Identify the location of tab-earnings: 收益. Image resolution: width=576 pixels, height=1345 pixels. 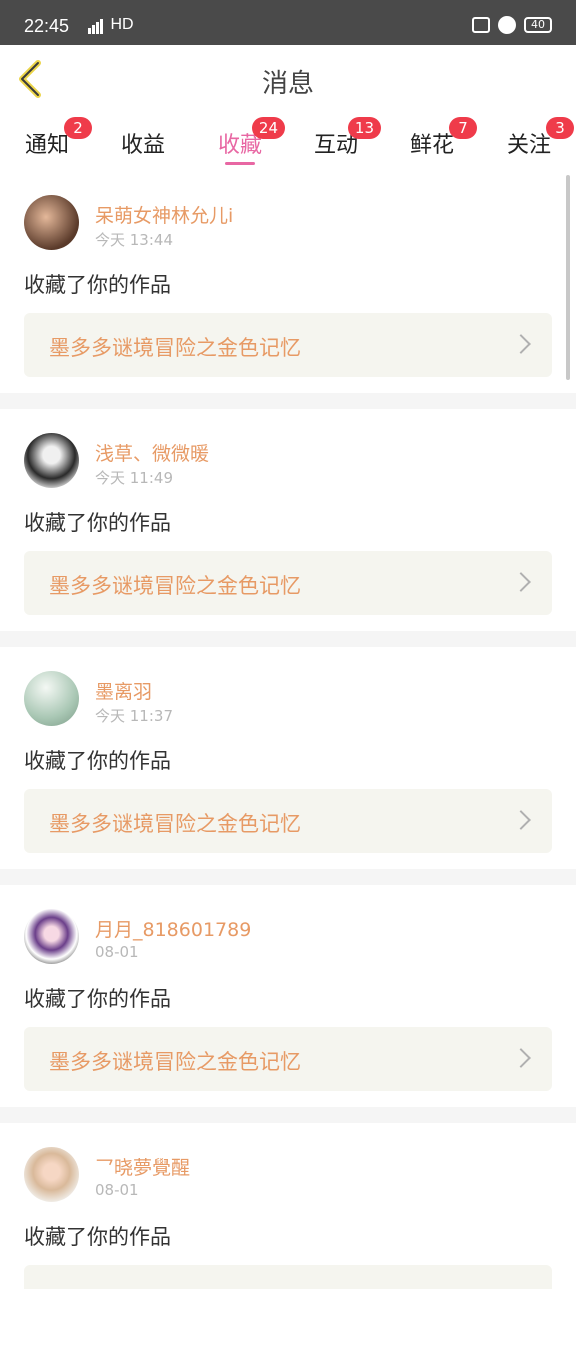
(143, 141).